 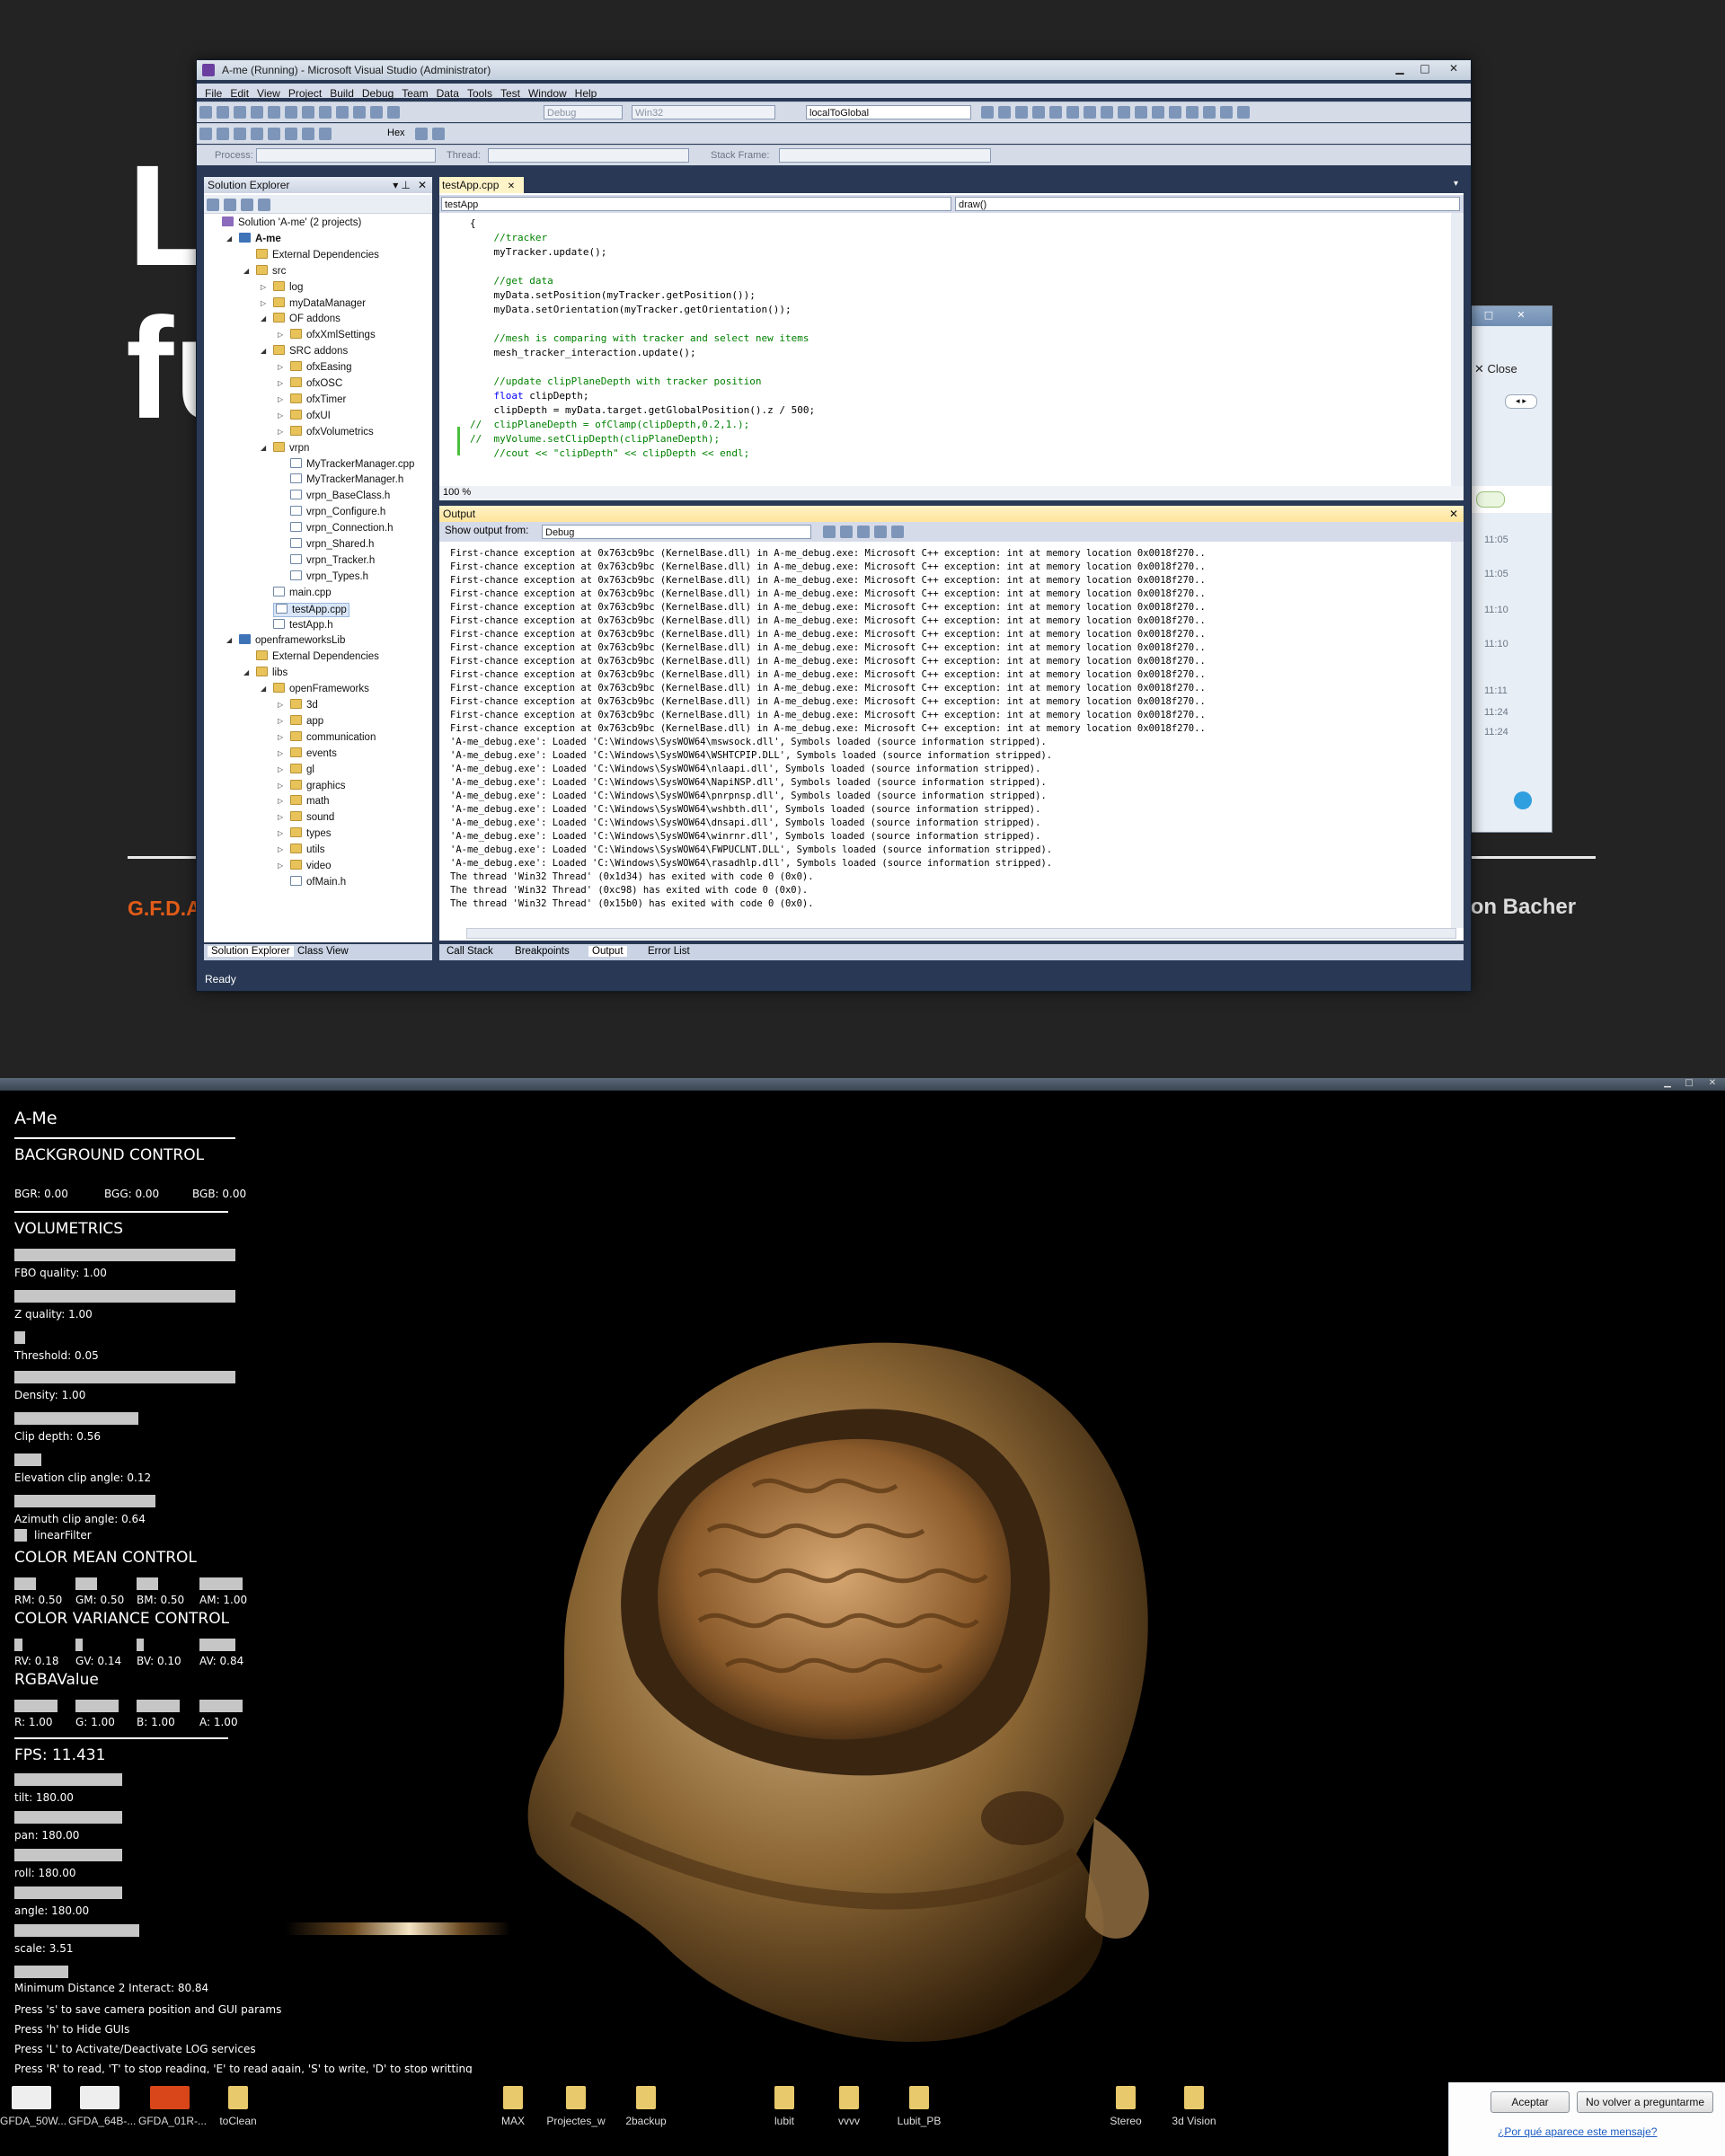 I want to click on tree-item: vrpn_Tracker.h, so click(x=332, y=560).